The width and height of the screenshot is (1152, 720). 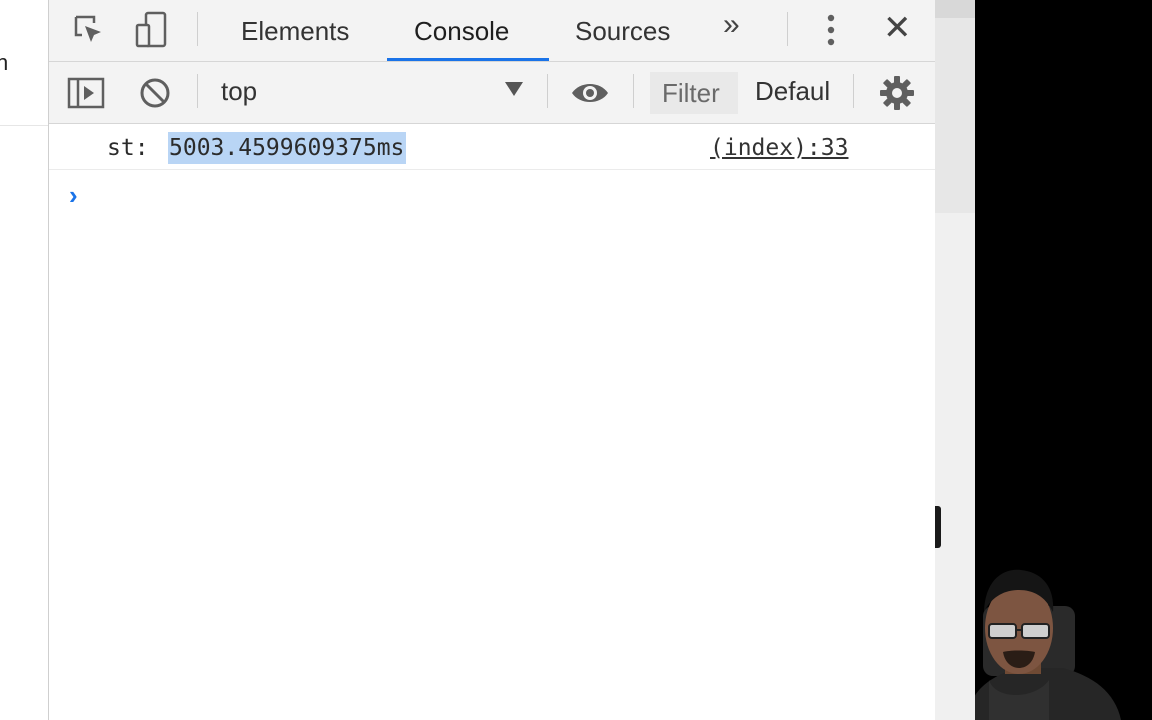 I want to click on console-toolbar: top Filter Defaul, so click(x=492, y=93).